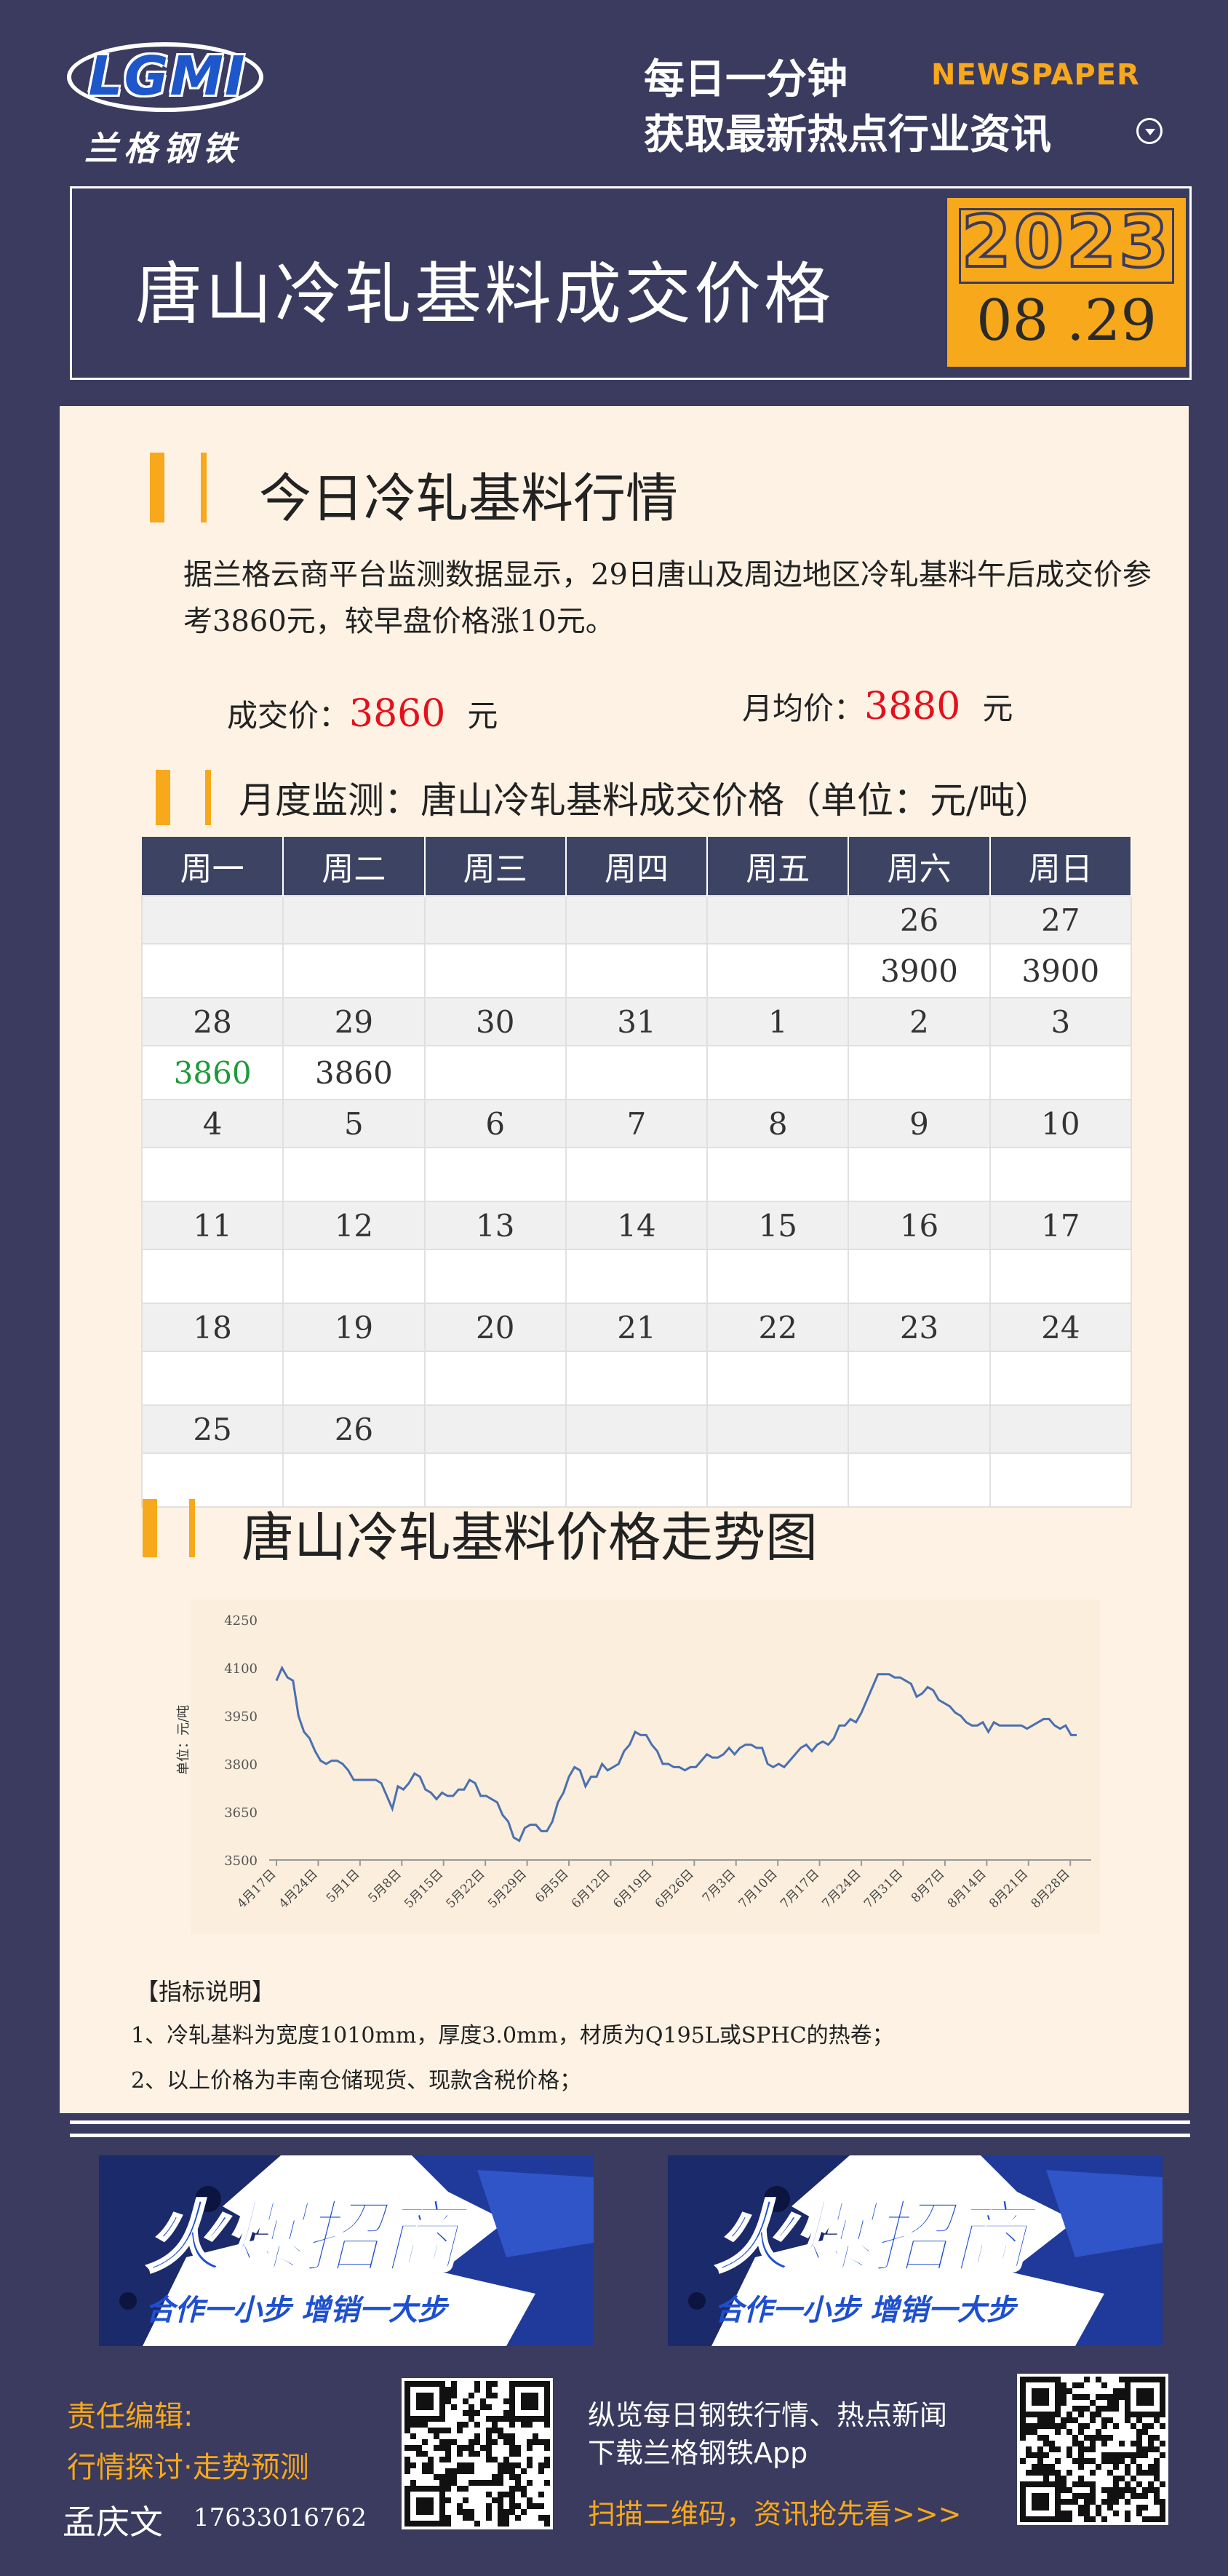 The width and height of the screenshot is (1228, 2576). I want to click on calendar-day: 4, so click(212, 1123).